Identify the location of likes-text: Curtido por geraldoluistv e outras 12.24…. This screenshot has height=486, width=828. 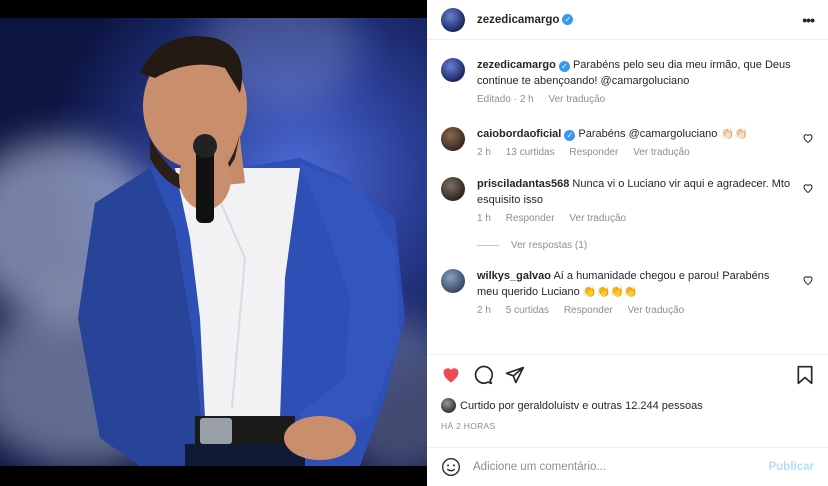
(581, 406).